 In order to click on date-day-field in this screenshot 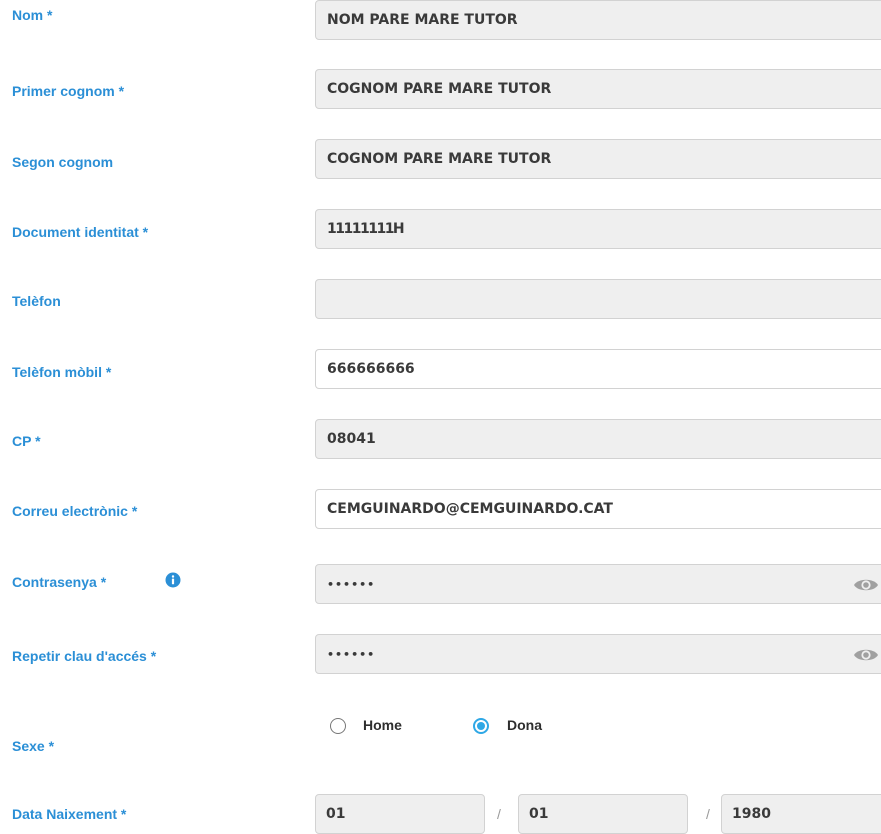, I will do `click(400, 814)`.